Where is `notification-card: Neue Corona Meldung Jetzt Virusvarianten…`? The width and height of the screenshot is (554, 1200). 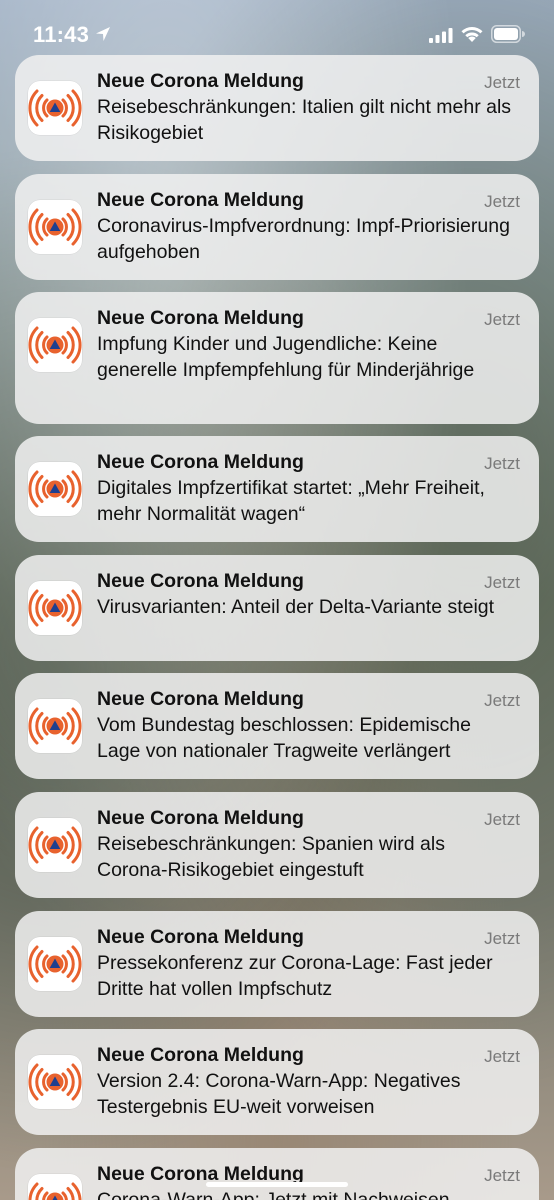
notification-card: Neue Corona Meldung Jetzt Virusvarianten… is located at coordinates (277, 608).